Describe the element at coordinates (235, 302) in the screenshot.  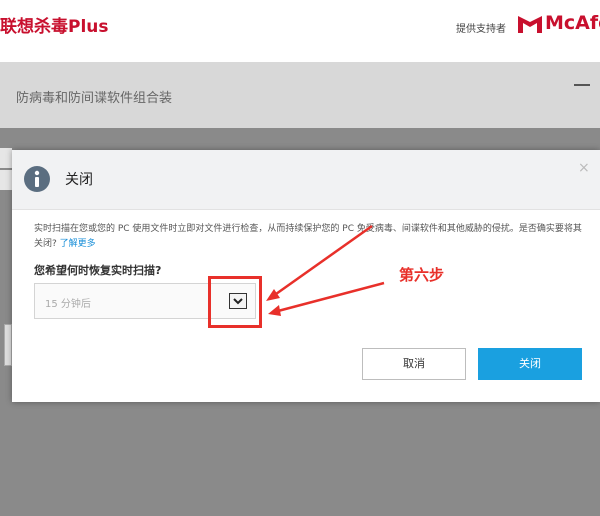
I see `annotation-highlight-box` at that location.